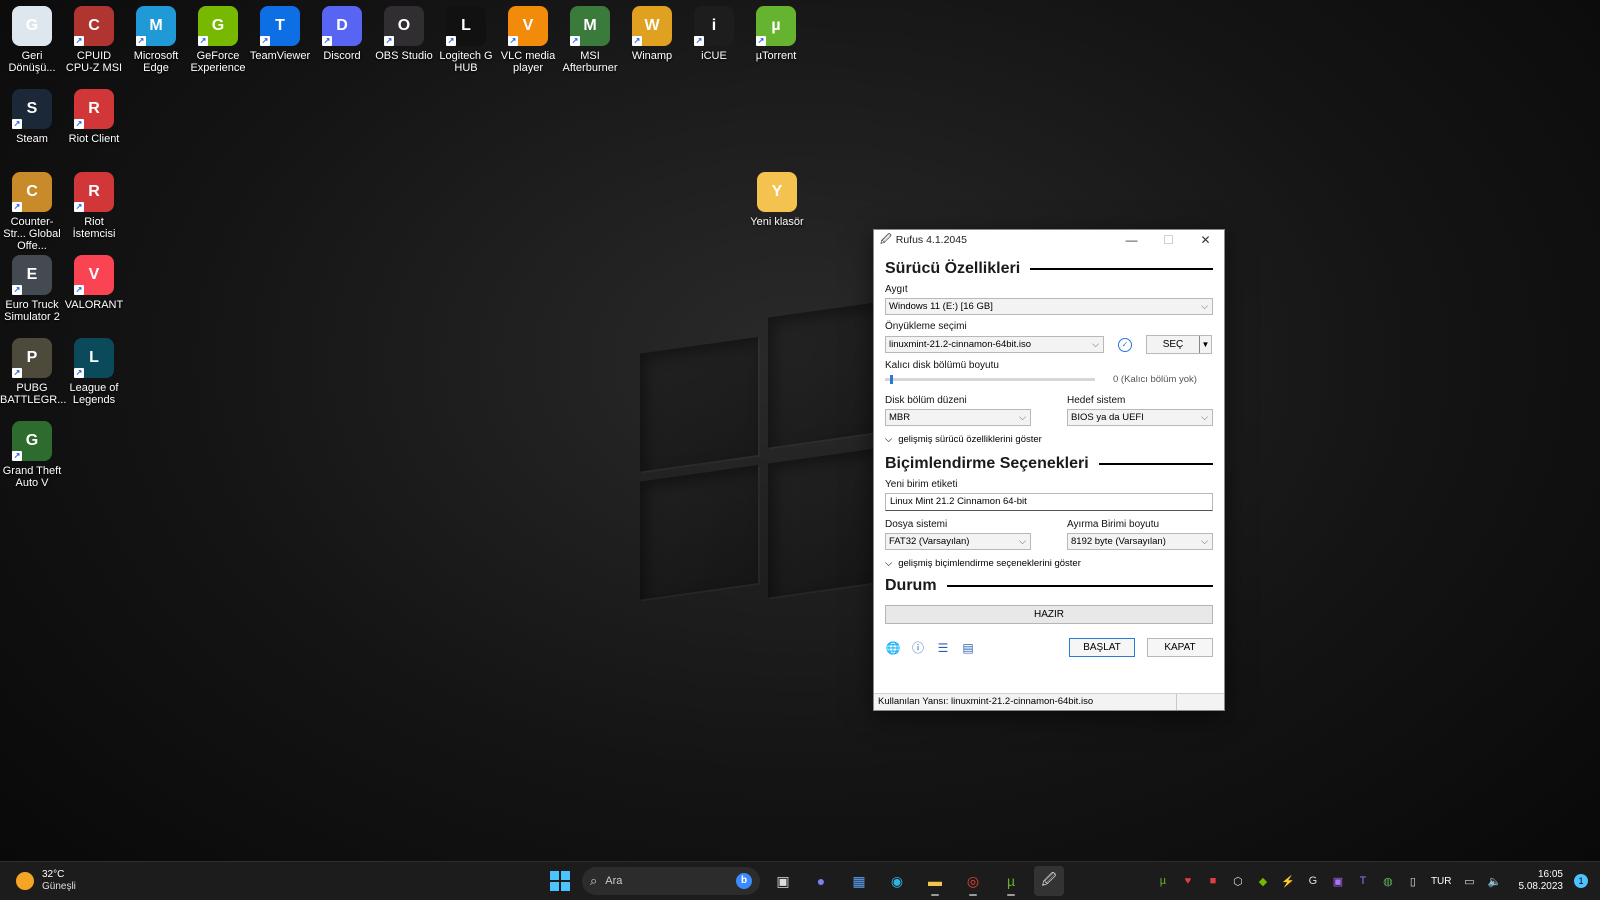  What do you see at coordinates (1495, 881) in the screenshot?
I see `volume-icon: 🔈` at bounding box center [1495, 881].